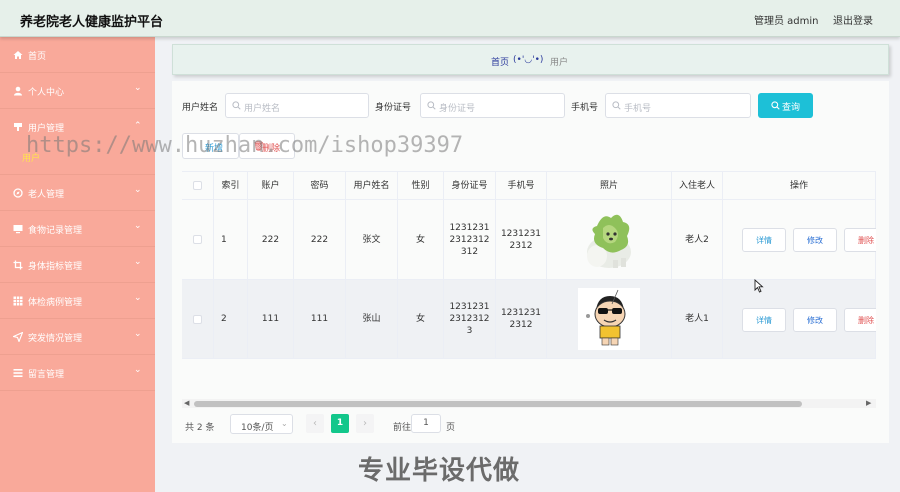  What do you see at coordinates (297, 105) in the screenshot?
I see `name-search-input: 用户姓名` at bounding box center [297, 105].